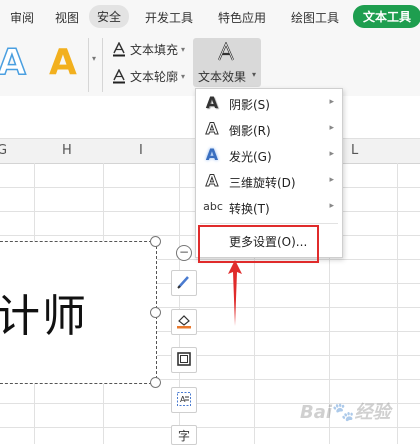 The width and height of the screenshot is (420, 445). What do you see at coordinates (226, 53) in the screenshot?
I see `text-effect-icon` at bounding box center [226, 53].